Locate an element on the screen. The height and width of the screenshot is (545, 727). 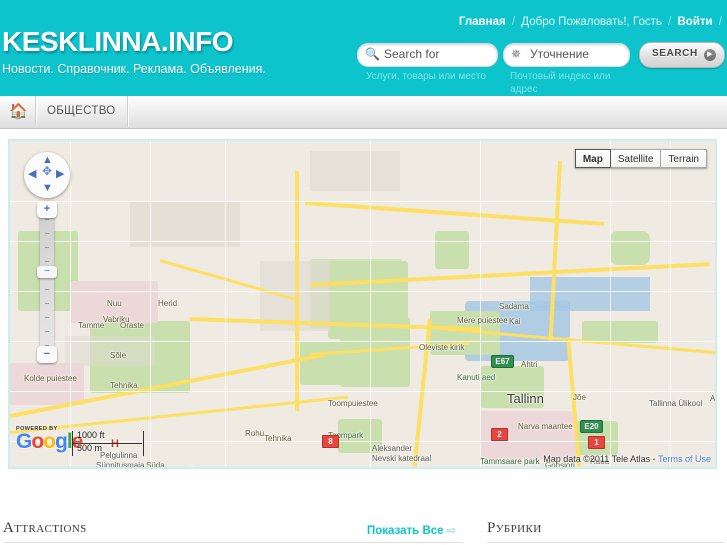
map-green-hirvepark is located at coordinates (330, 363).